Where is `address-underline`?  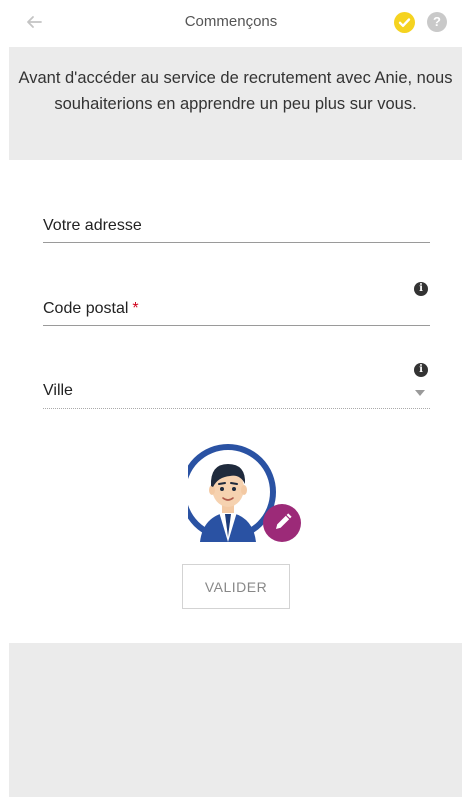 address-underline is located at coordinates (236, 242).